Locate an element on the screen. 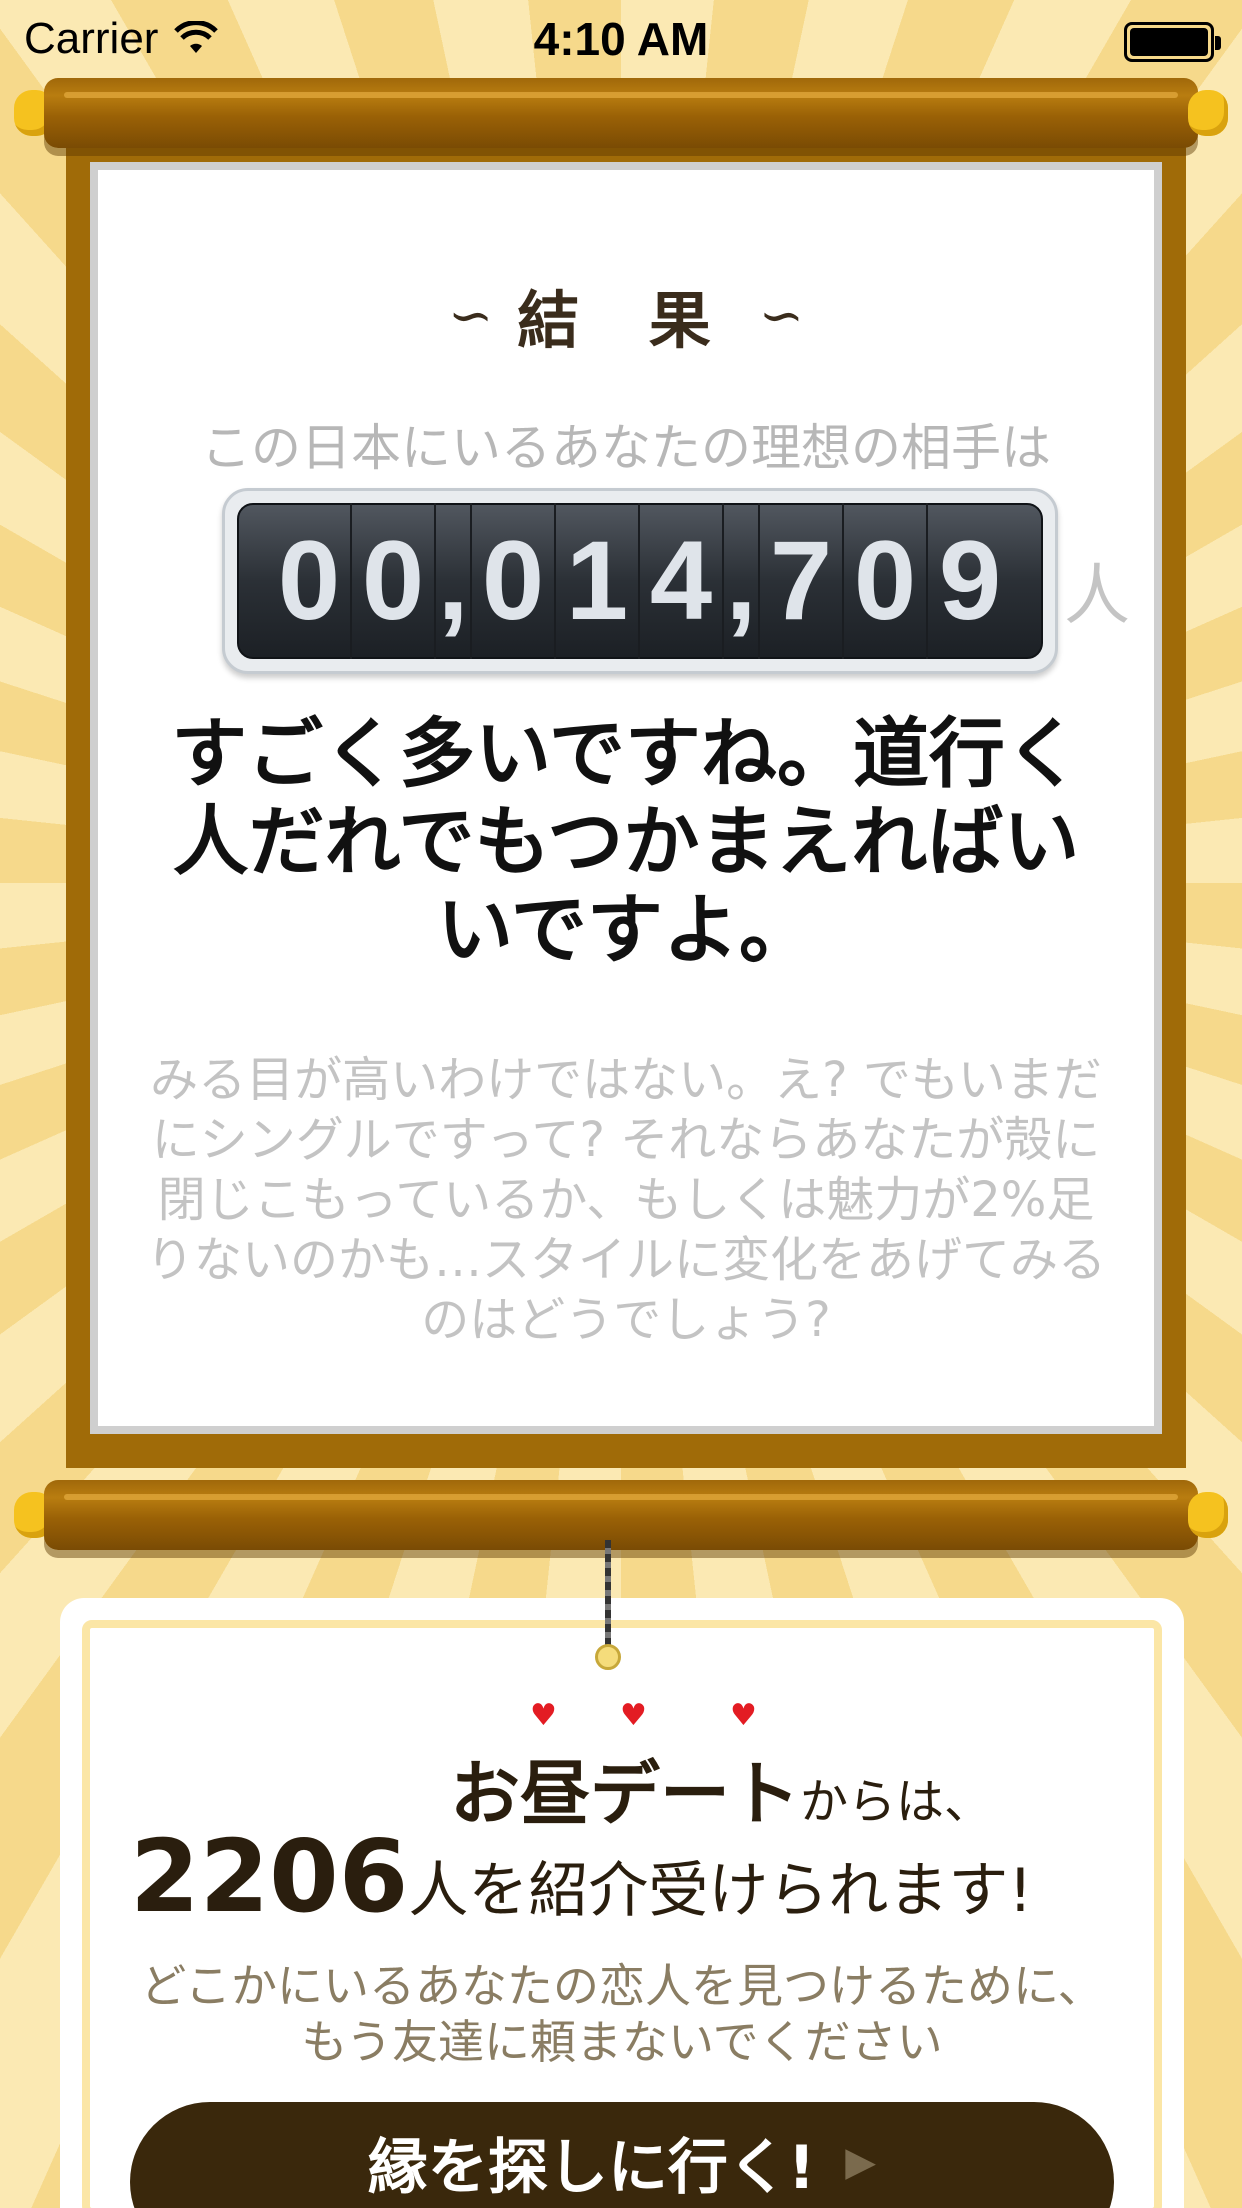  counter-unit: 人 is located at coordinates (1097, 595).